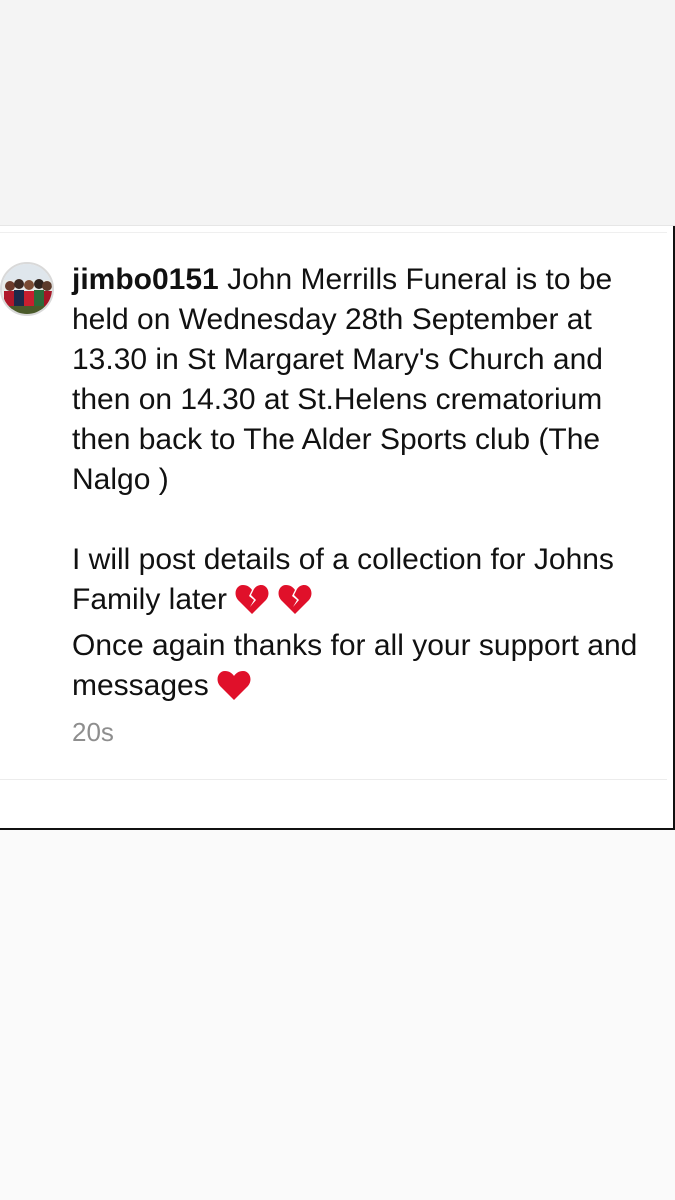  What do you see at coordinates (234, 690) in the screenshot?
I see `heart-icon` at bounding box center [234, 690].